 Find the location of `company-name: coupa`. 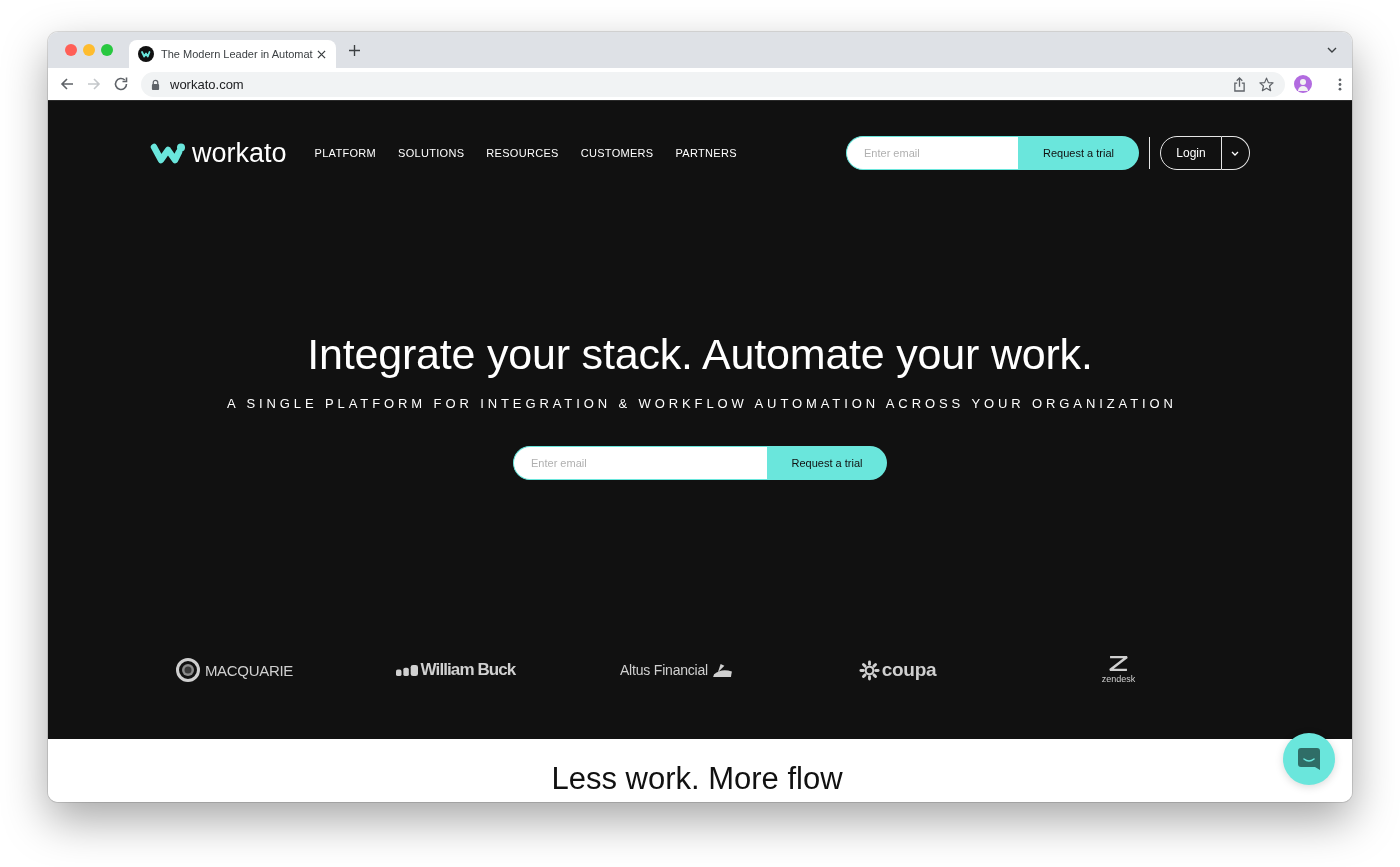

company-name: coupa is located at coordinates (909, 670).